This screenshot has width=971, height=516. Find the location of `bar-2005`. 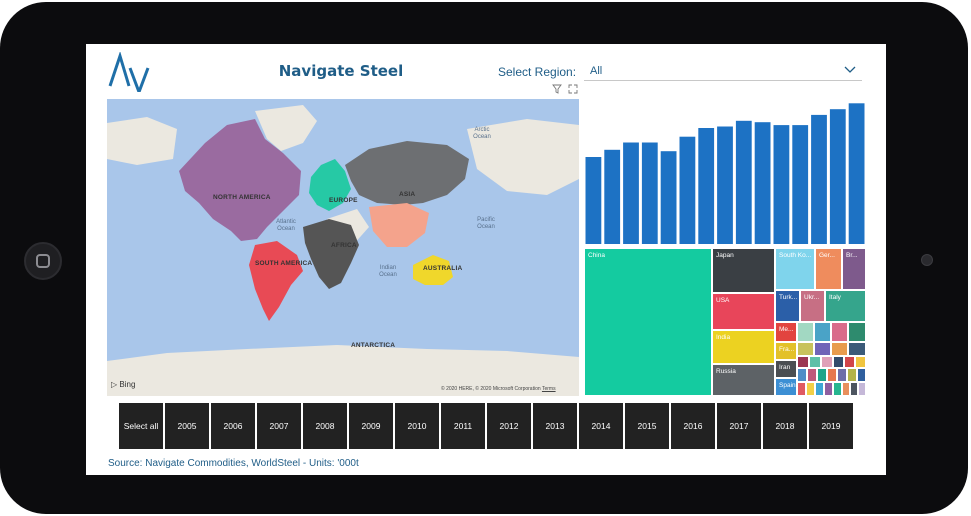

bar-2005 is located at coordinates (593, 200).